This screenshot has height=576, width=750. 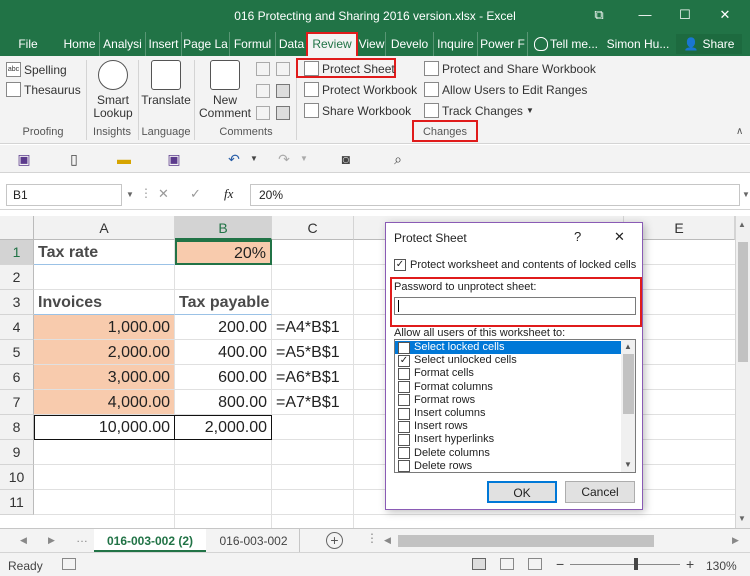 What do you see at coordinates (292, 44) in the screenshot?
I see `tab-data: Data` at bounding box center [292, 44].